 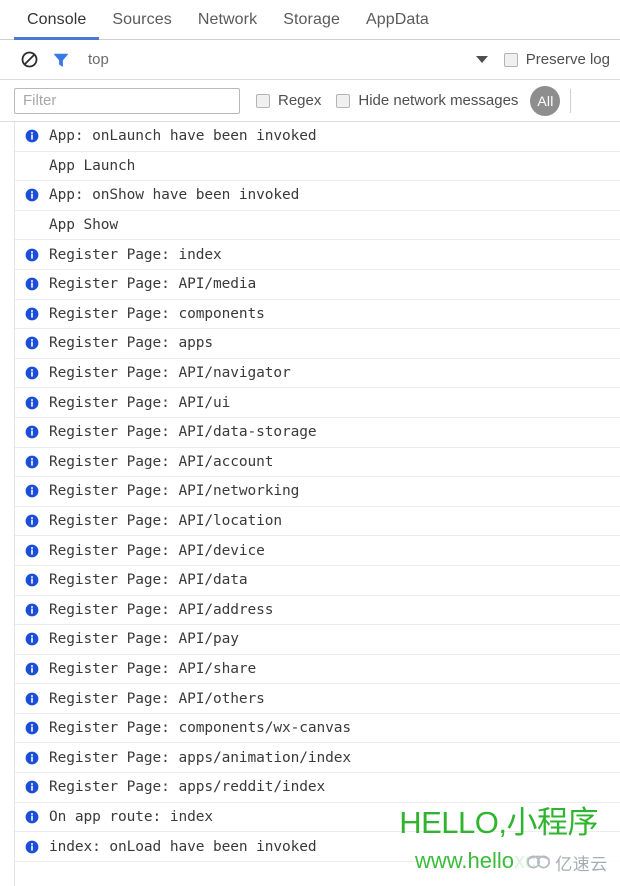 I want to click on hide-network-messages-label: Hide network messages, so click(x=438, y=100).